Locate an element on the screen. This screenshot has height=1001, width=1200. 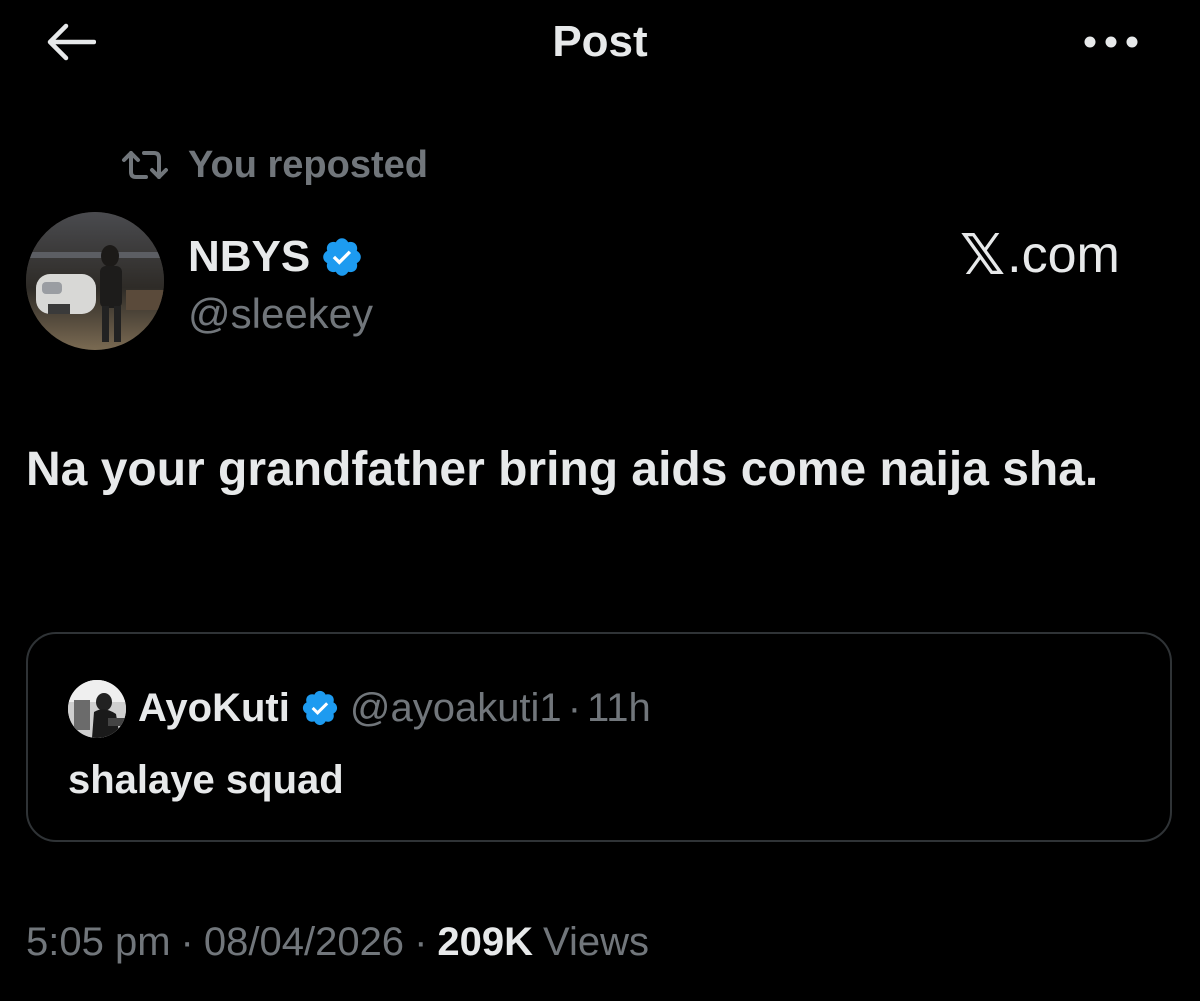
quote-avatar-photo is located at coordinates (97, 709).